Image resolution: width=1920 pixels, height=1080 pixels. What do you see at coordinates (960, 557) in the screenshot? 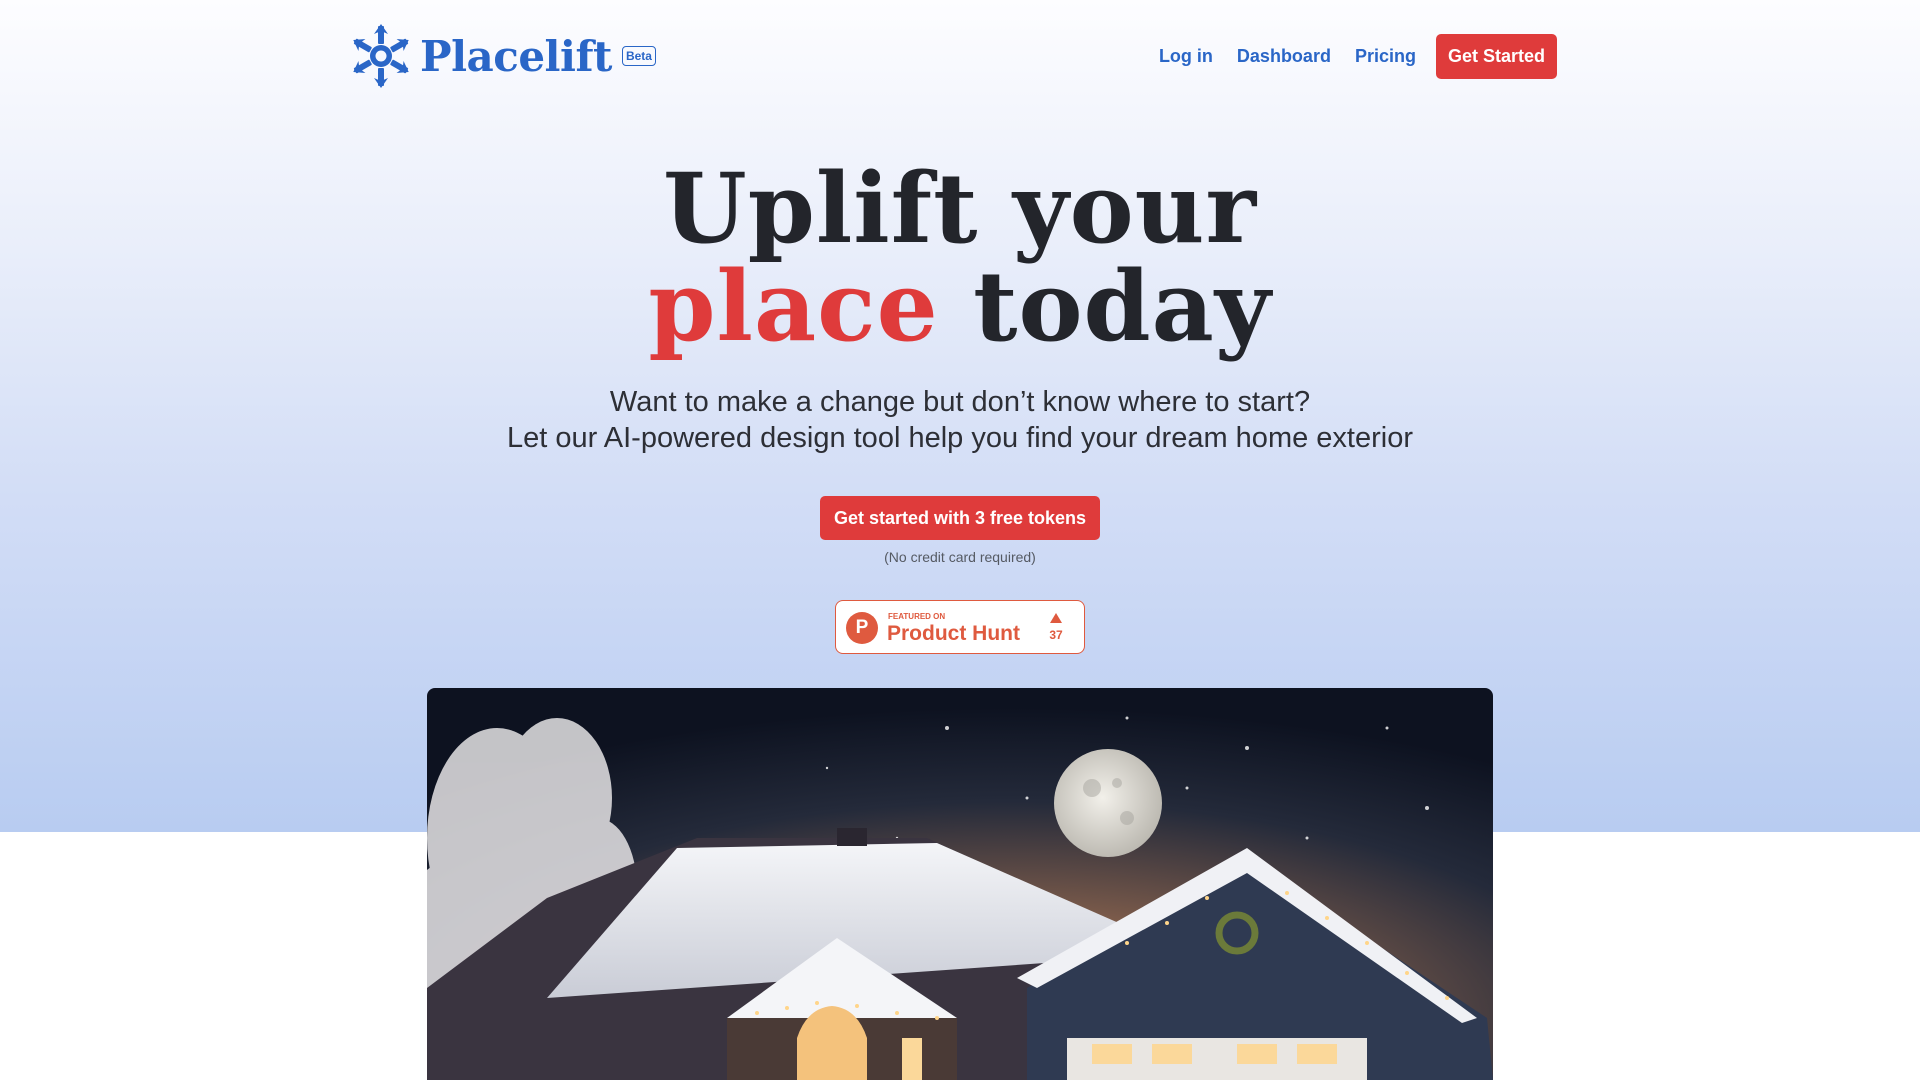
I see `no-credit-card-note: (No credit card required)` at bounding box center [960, 557].